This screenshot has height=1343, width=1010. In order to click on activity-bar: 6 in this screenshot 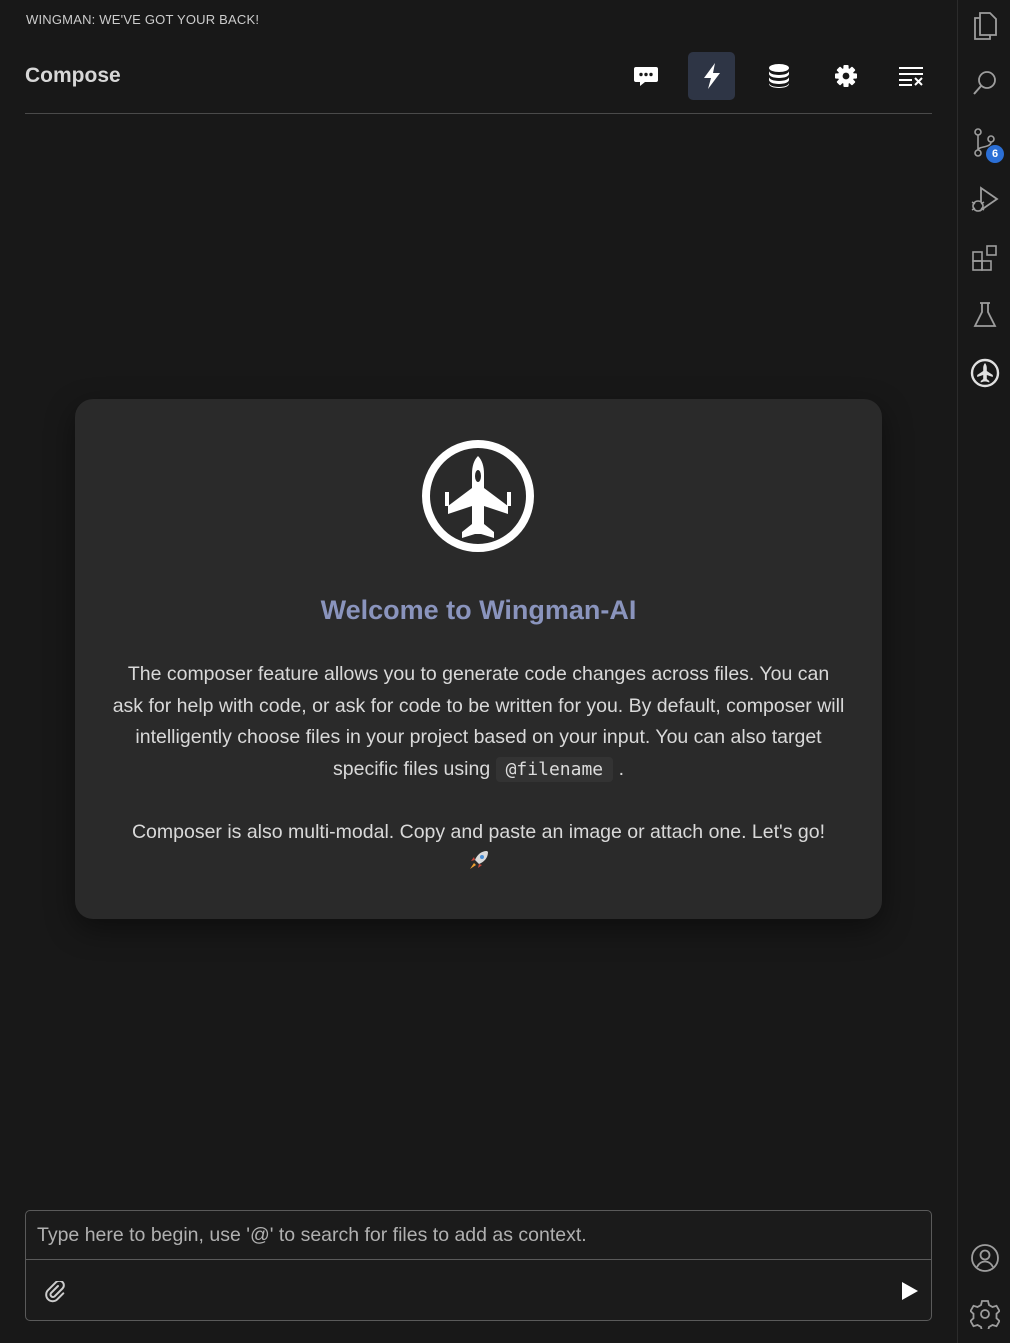, I will do `click(983, 671)`.